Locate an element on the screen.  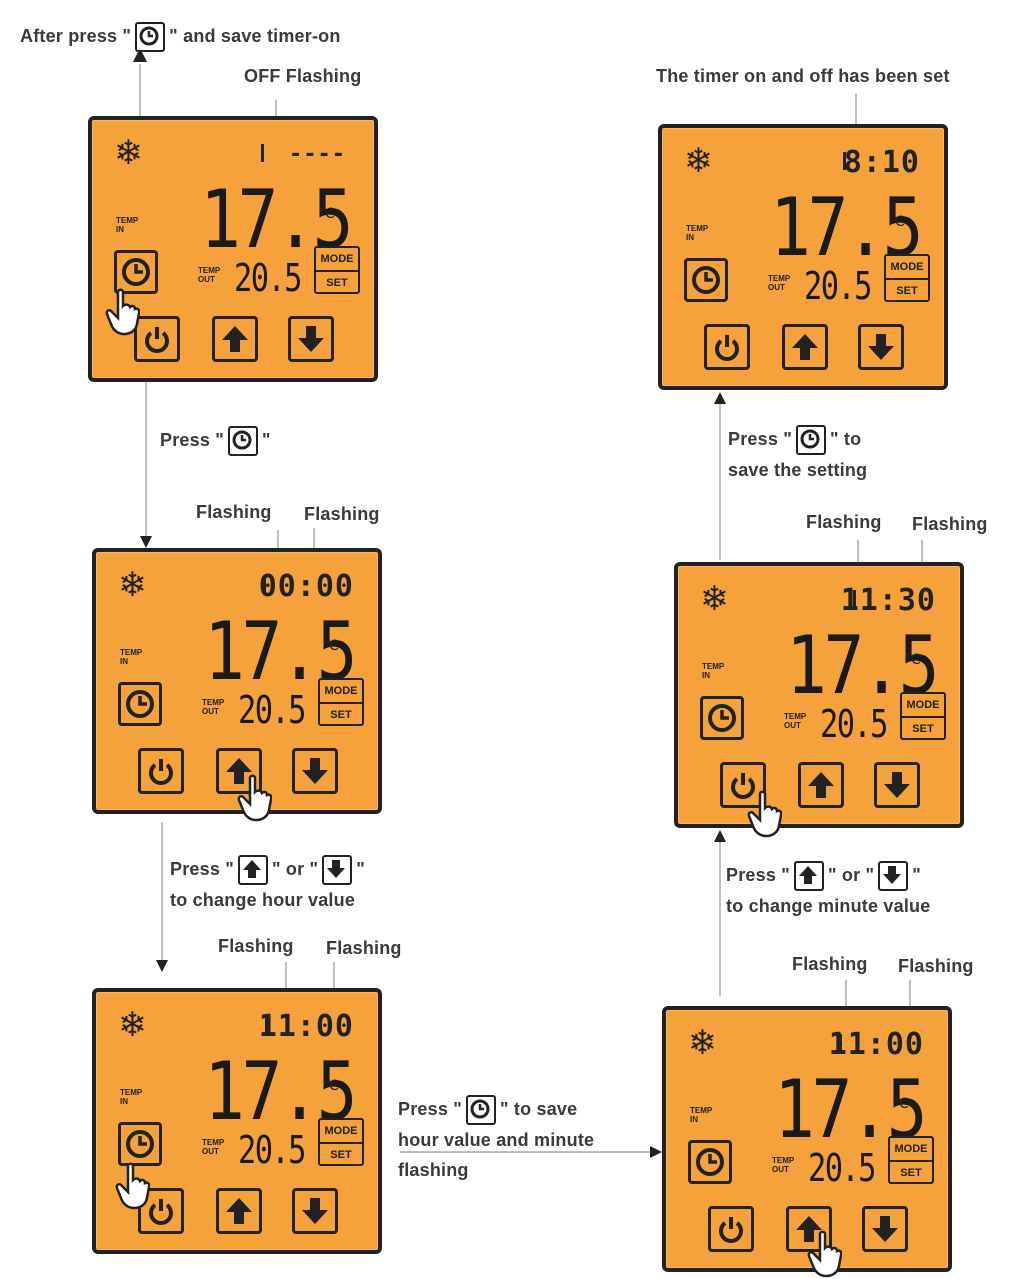
power-icon is located at coordinates (731, 1230).